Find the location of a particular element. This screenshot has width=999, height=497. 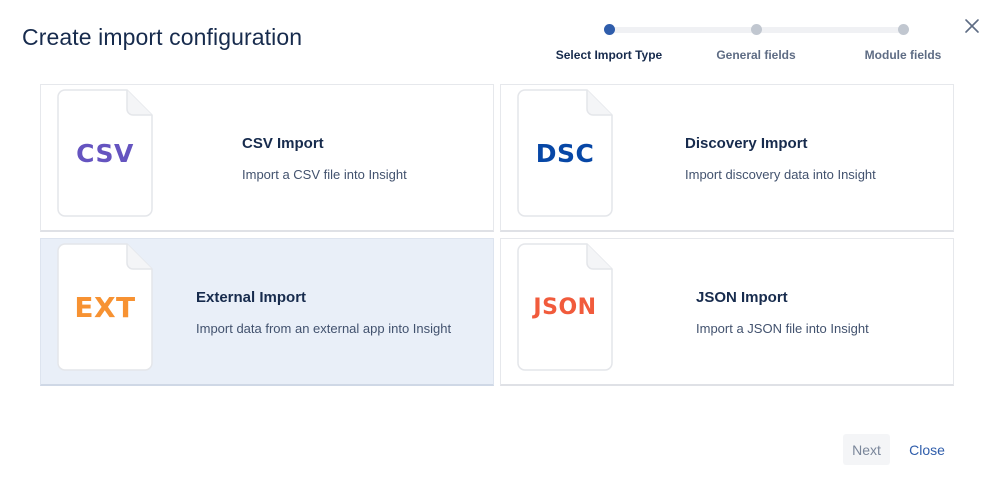

csv-badge: CSV is located at coordinates (105, 153).